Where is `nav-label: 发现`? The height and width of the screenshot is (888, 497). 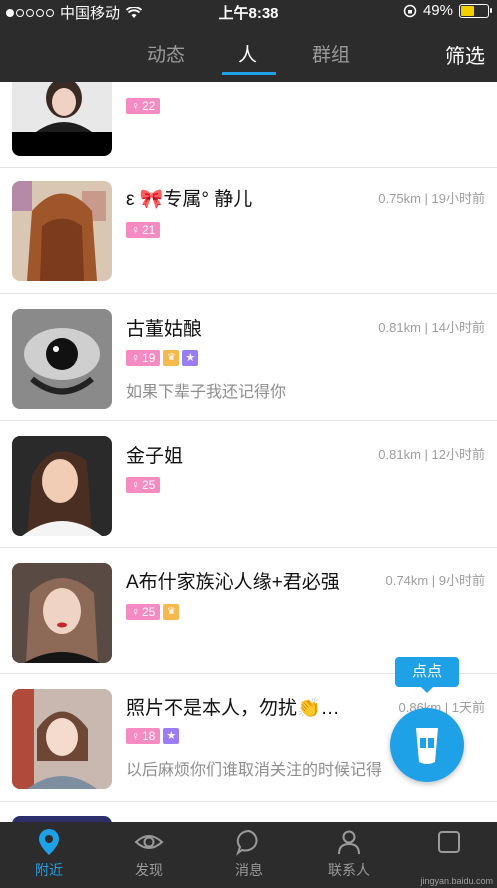 nav-label: 发现 is located at coordinates (149, 870).